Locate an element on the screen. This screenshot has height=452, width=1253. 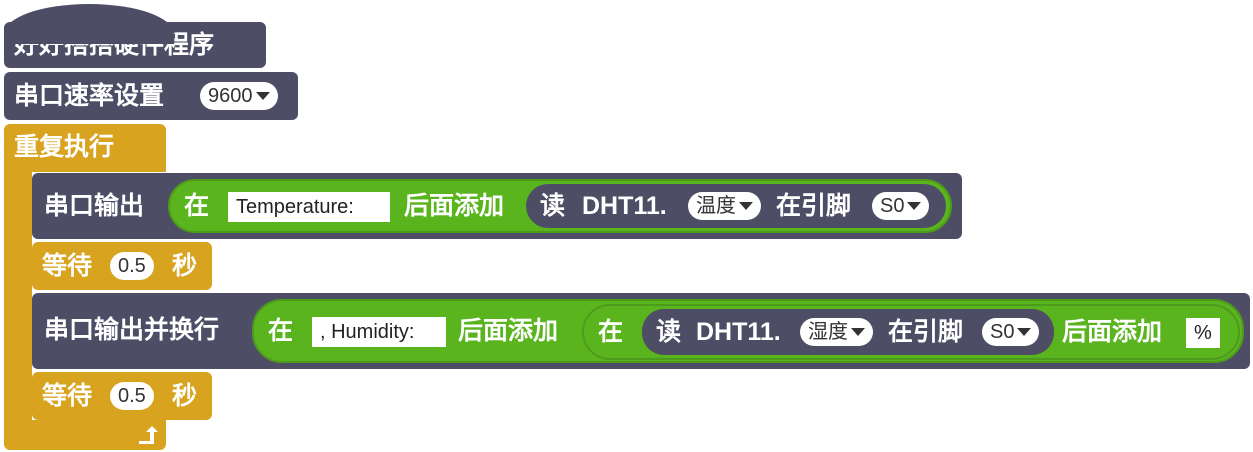
serial-setup-block: 串口速率设置 9600 is located at coordinates (151, 96).